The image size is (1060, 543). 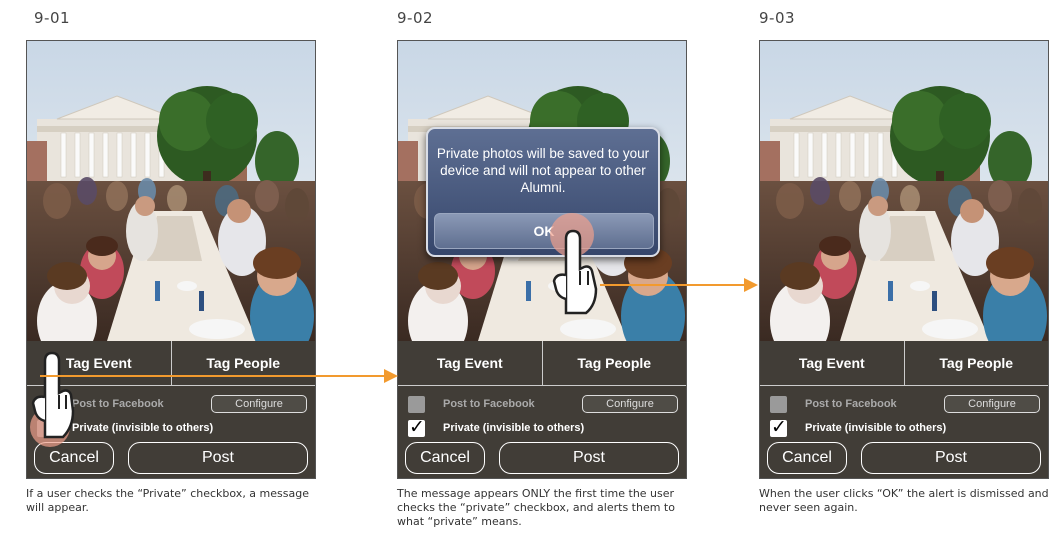 I want to click on panel-label: 9-01, so click(x=52, y=18).